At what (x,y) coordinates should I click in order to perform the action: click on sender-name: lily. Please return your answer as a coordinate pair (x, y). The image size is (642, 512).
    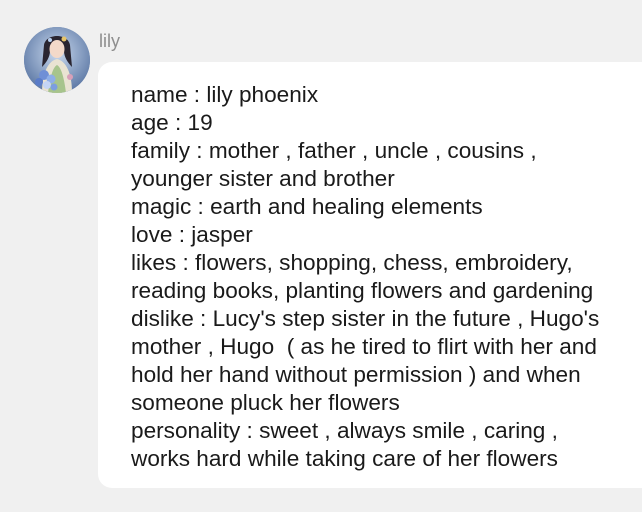
    Looking at the image, I should click on (109, 41).